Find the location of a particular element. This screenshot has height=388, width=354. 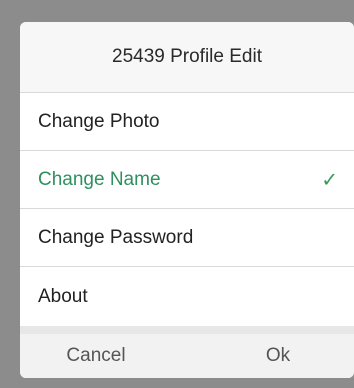

about-label: About is located at coordinates (63, 296).